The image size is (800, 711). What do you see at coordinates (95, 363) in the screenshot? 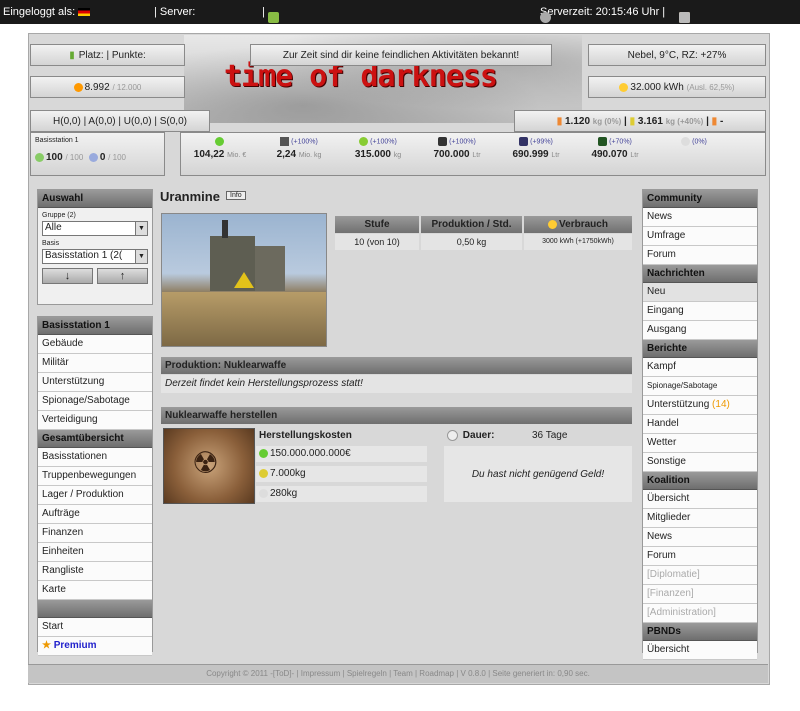
I see `nav-item-military: Militär` at bounding box center [95, 363].